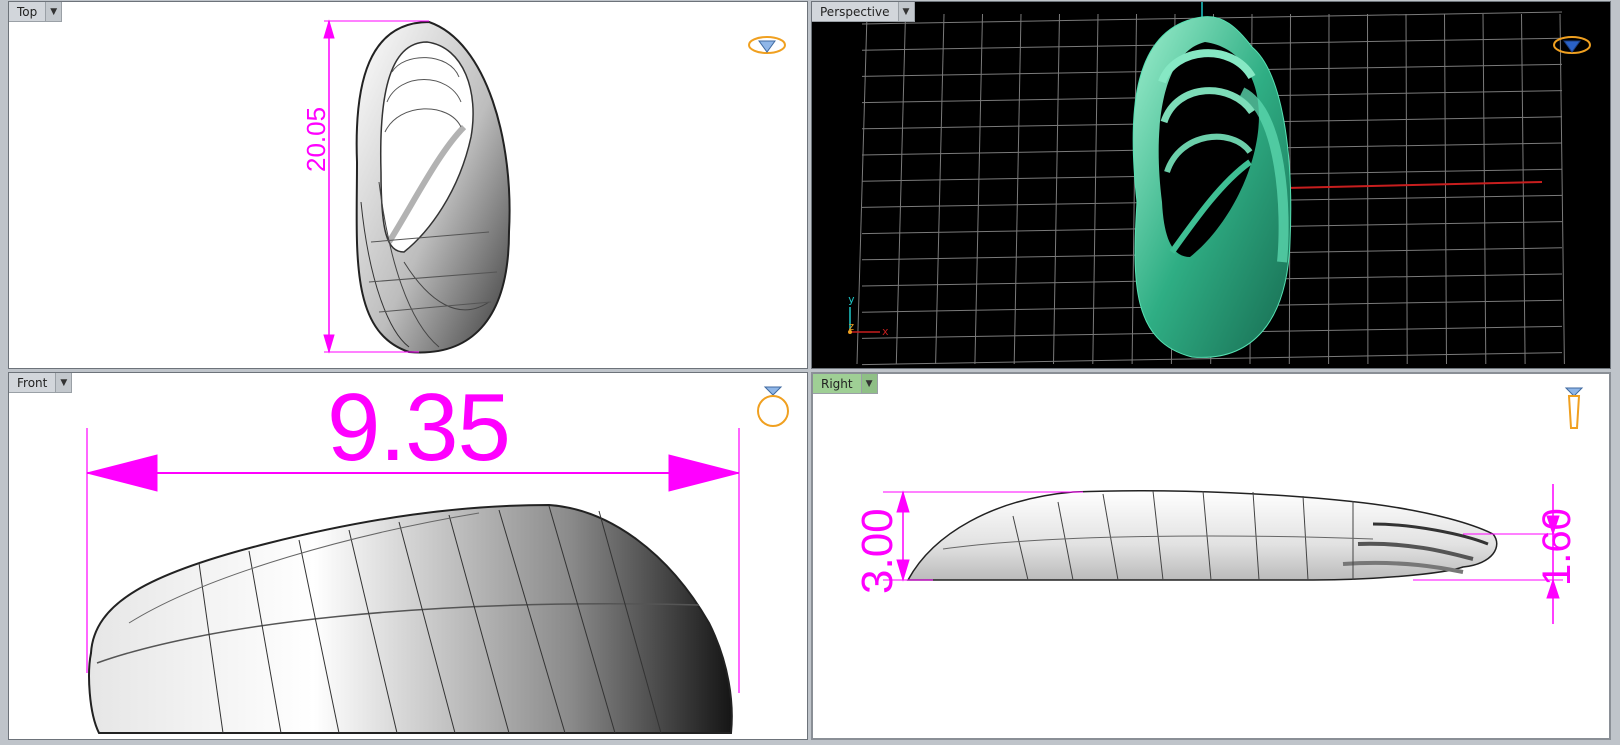  What do you see at coordinates (885, 331) in the screenshot?
I see `axis-label-x: x` at bounding box center [885, 331].